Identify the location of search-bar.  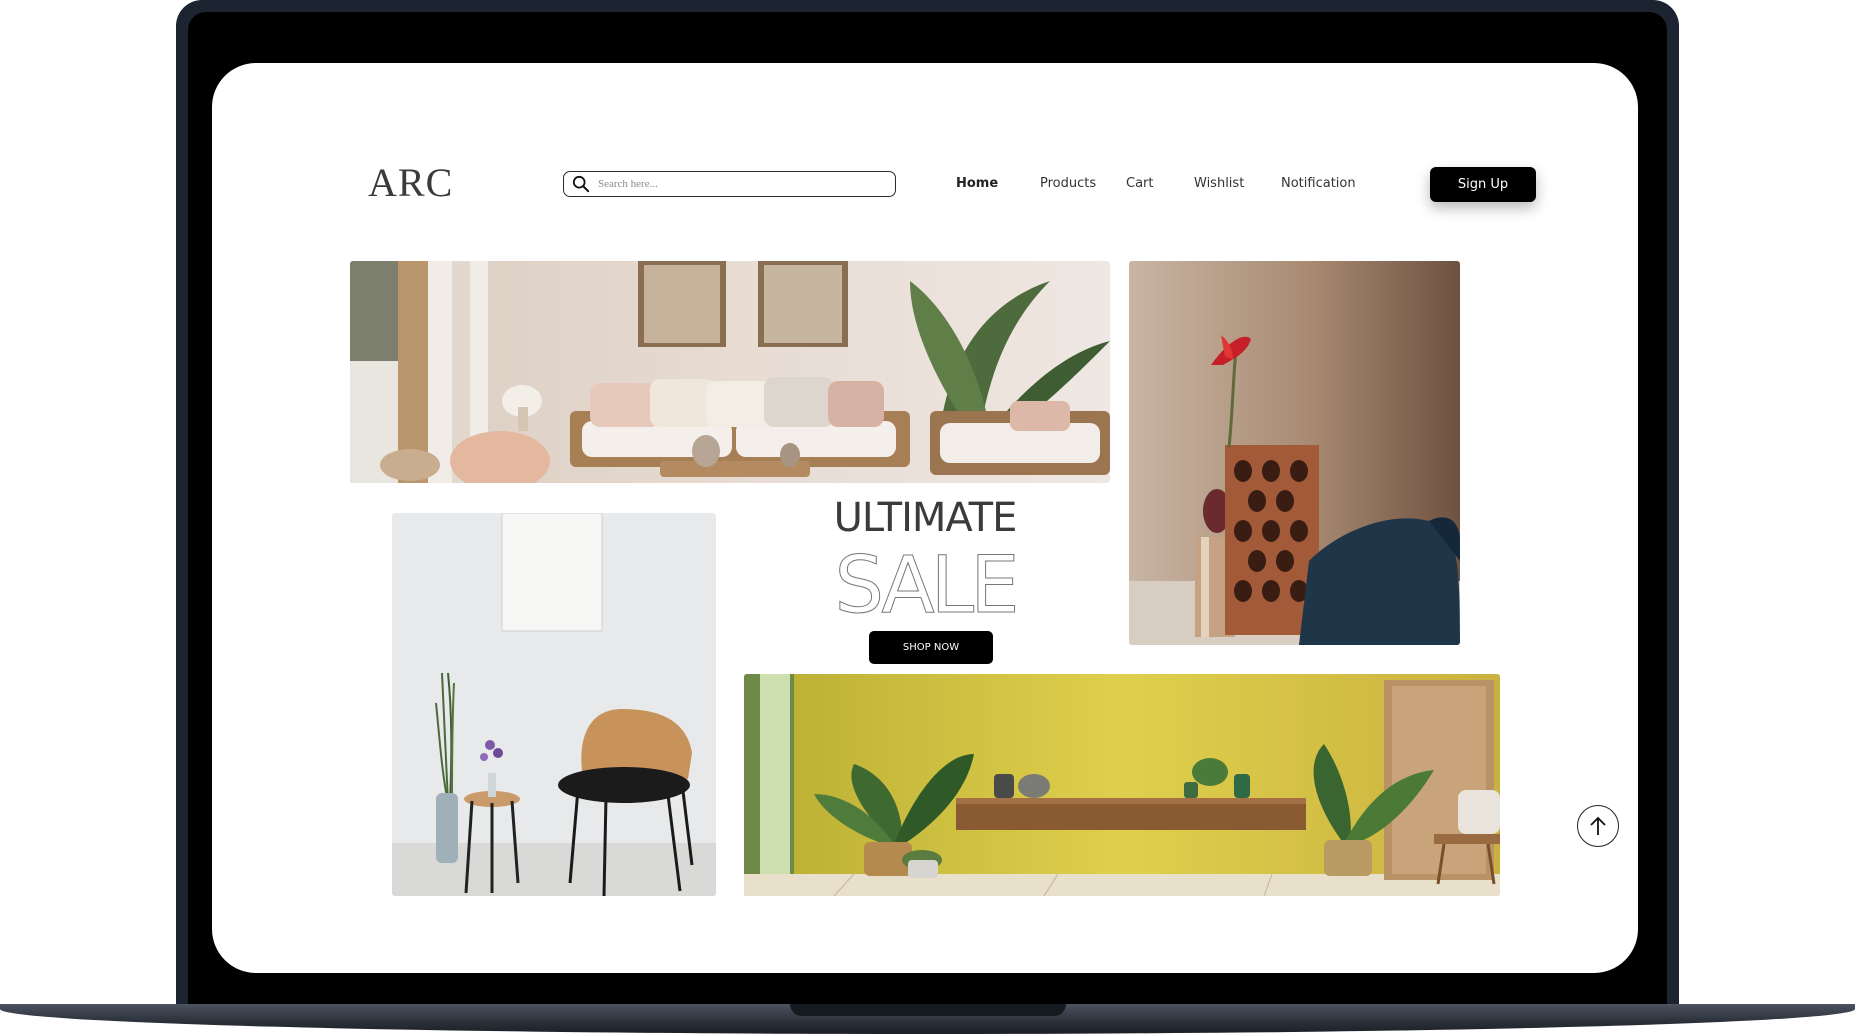
(729, 184).